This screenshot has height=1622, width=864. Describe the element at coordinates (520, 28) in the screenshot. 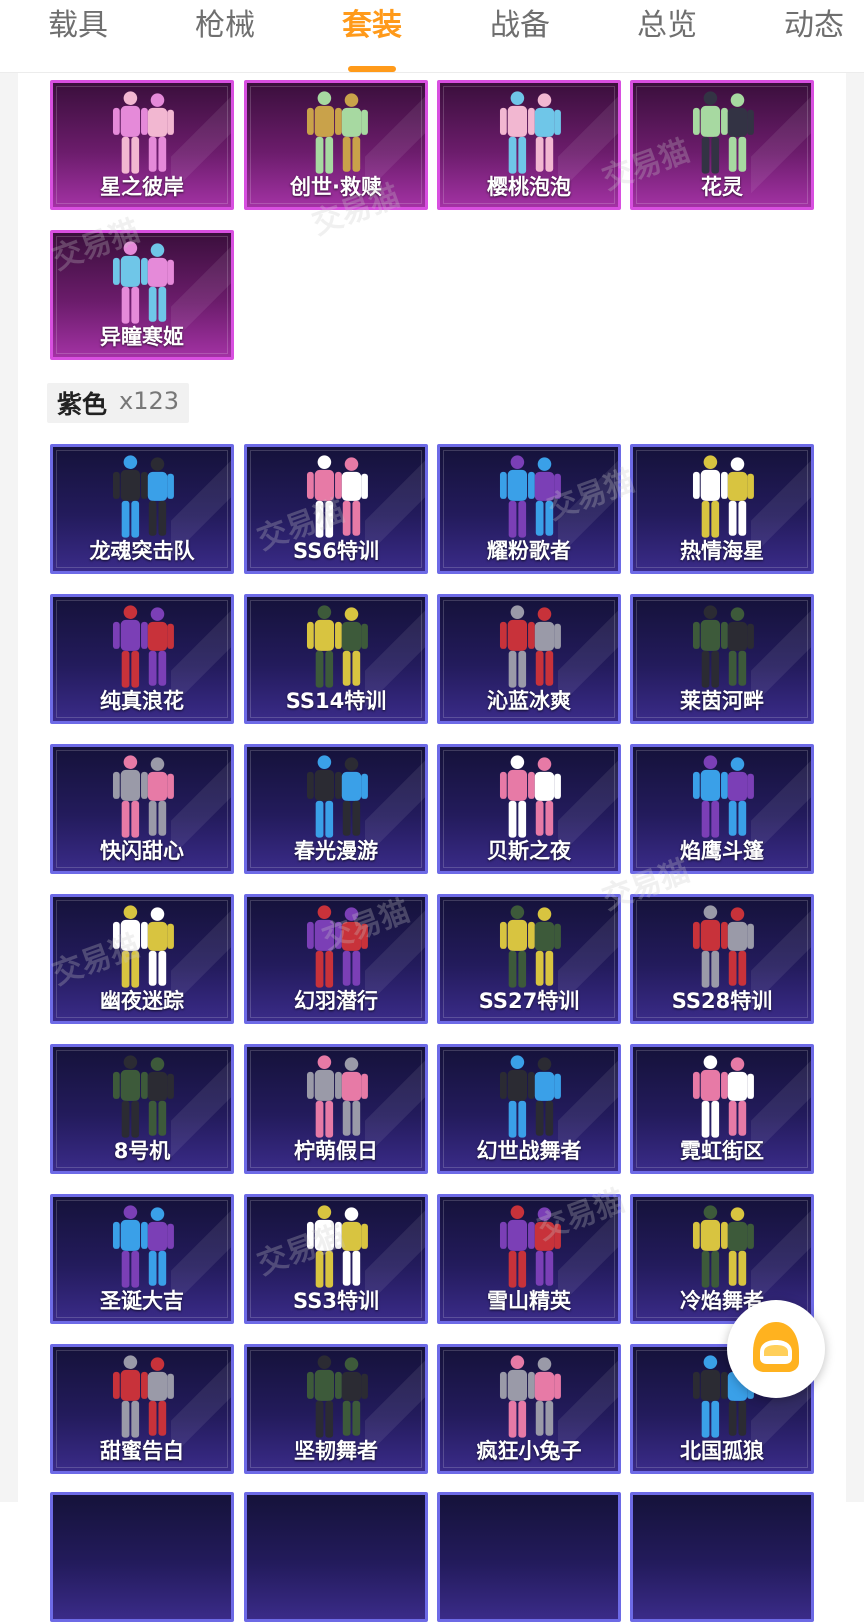

I see `tab-gear: 战备` at that location.